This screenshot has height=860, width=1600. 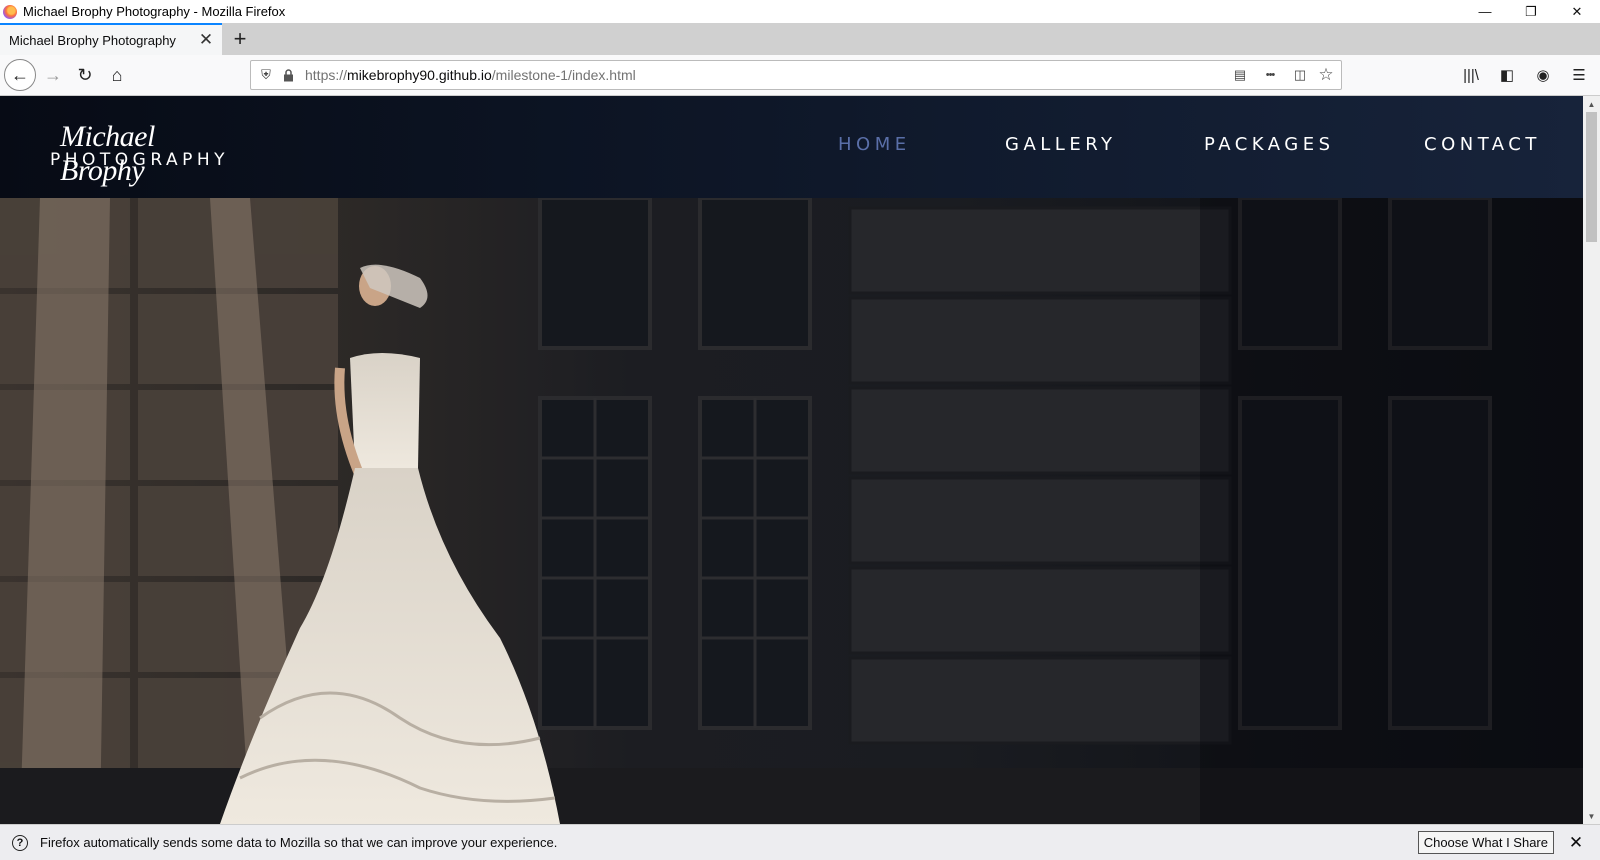 What do you see at coordinates (1300, 75) in the screenshot?
I see `pocket-icon: ◫` at bounding box center [1300, 75].